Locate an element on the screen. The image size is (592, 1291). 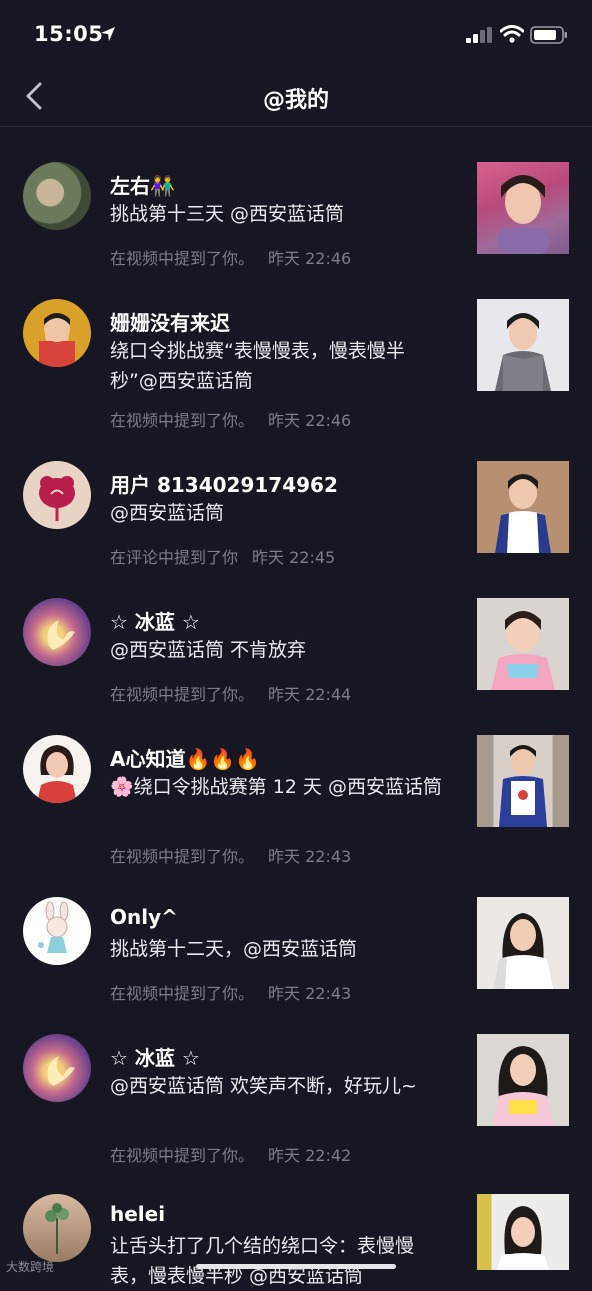
mention-message: @西安蓝话筒 is located at coordinates (167, 513).